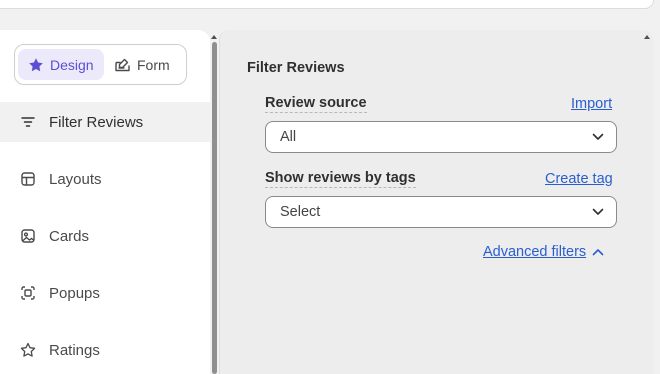 This screenshot has width=660, height=374. I want to click on review-source-select: All, so click(441, 137).